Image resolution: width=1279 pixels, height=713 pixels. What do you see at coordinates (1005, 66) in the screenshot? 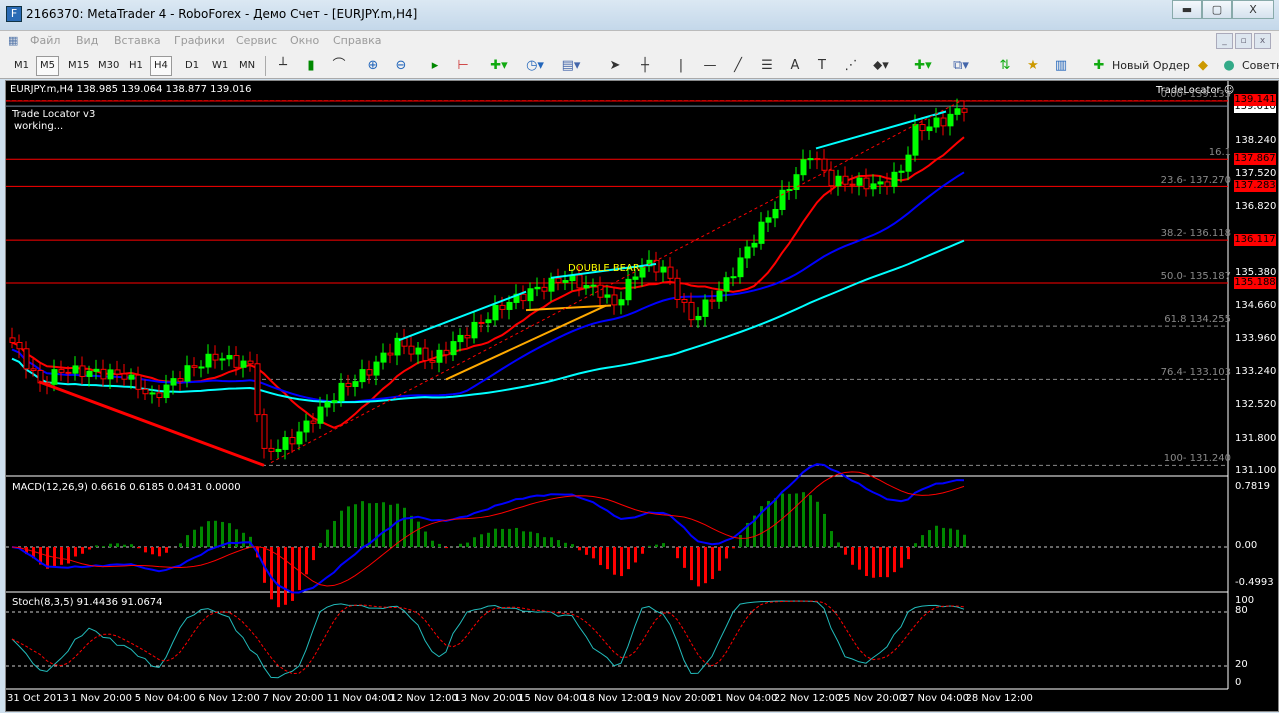
I see `market-watch-icon: ⇅` at bounding box center [1005, 66].